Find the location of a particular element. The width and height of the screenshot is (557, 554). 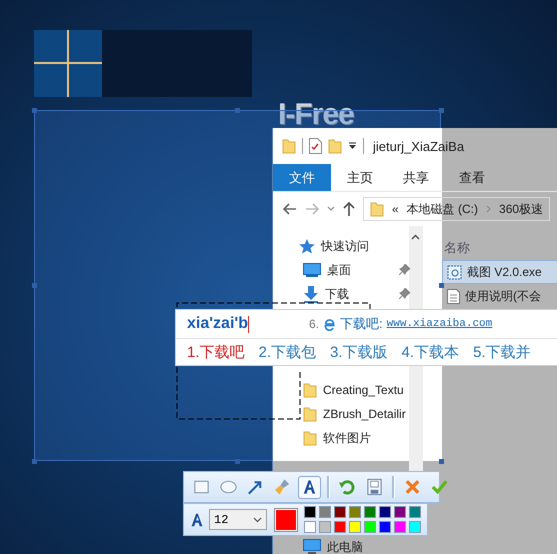

monitor-icon is located at coordinates (312, 546).